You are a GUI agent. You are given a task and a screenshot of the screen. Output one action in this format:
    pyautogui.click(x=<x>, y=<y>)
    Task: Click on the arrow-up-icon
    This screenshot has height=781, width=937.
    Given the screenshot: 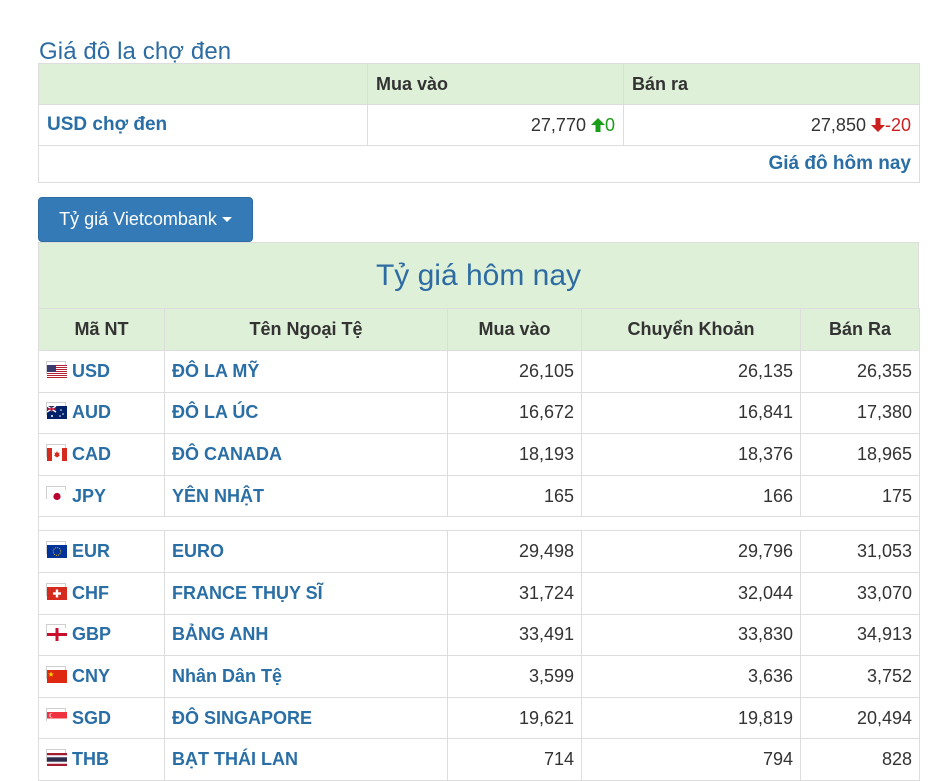 What is the action you would take?
    pyautogui.click(x=597, y=124)
    